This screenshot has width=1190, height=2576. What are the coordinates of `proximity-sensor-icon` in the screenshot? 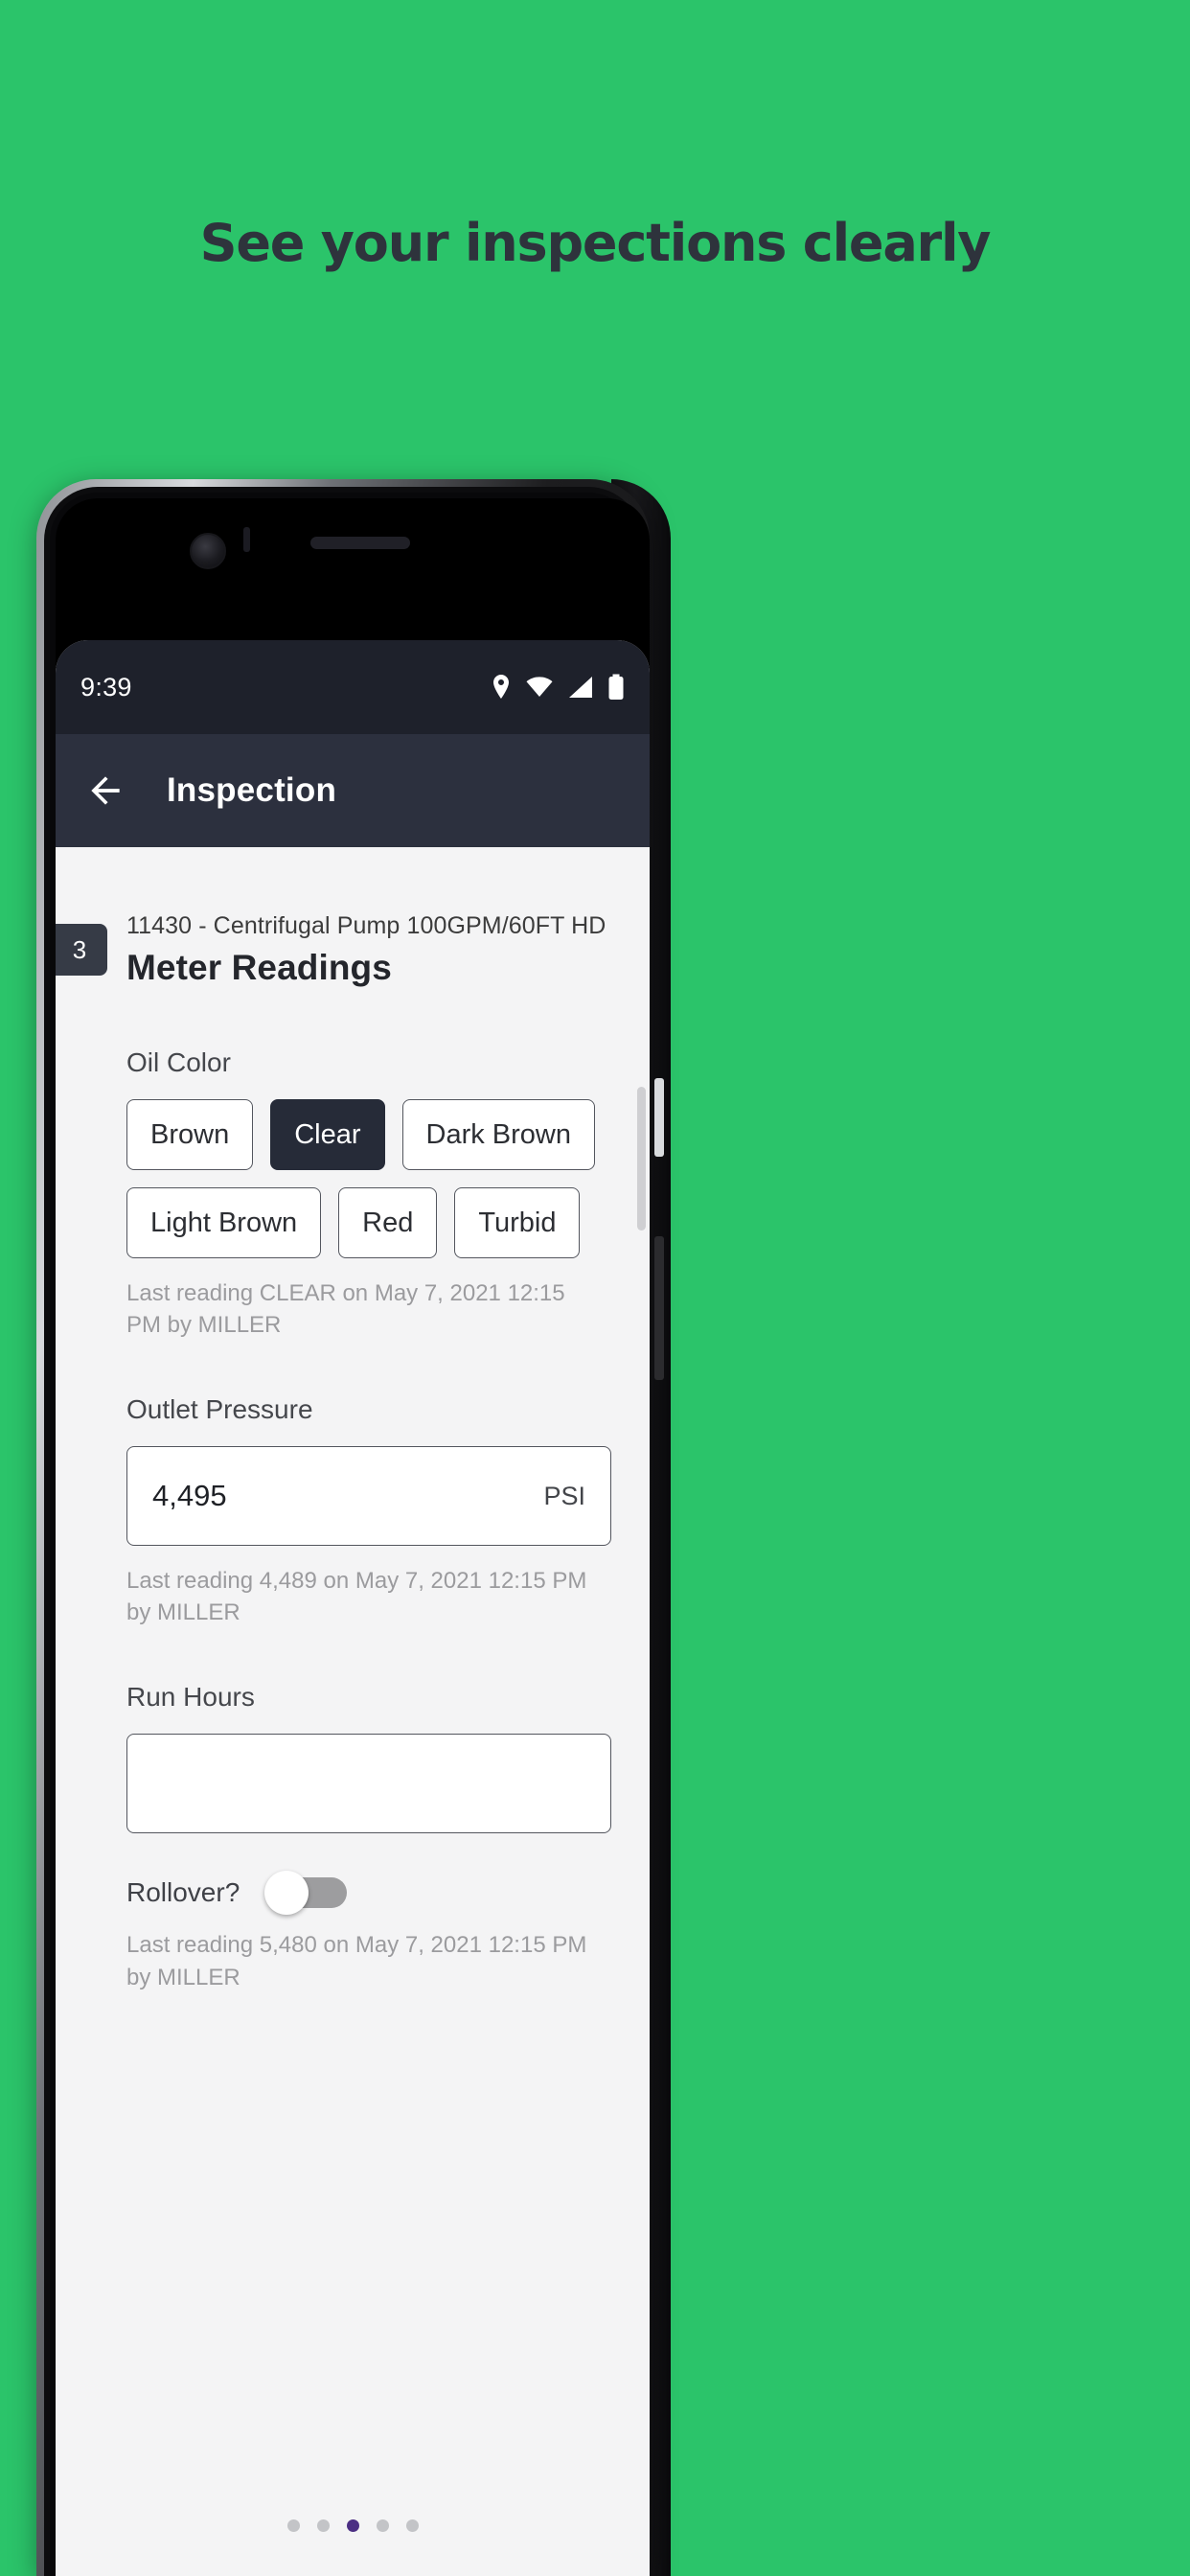 It's located at (247, 539).